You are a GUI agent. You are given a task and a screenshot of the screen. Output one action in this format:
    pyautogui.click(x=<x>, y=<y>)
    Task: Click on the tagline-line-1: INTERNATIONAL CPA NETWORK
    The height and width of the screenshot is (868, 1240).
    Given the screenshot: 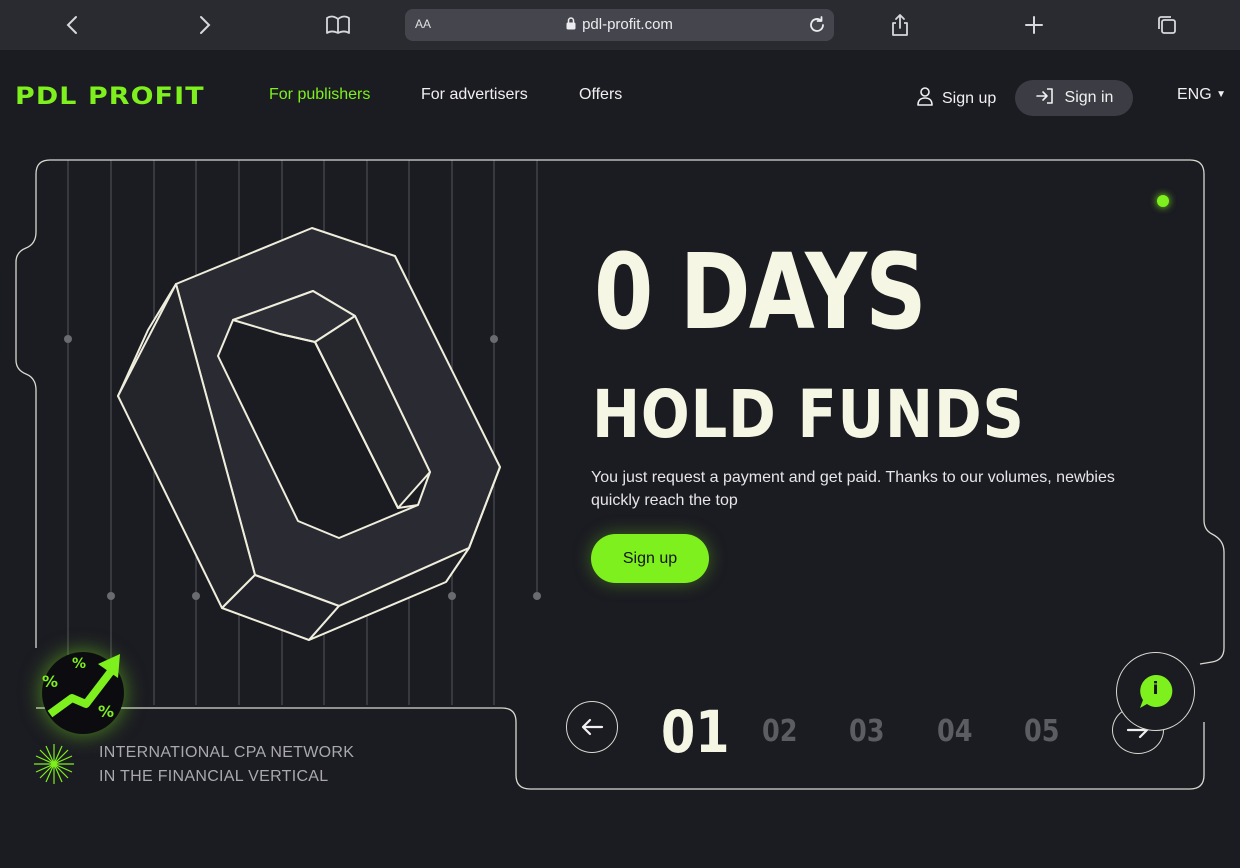 What is the action you would take?
    pyautogui.click(x=227, y=752)
    